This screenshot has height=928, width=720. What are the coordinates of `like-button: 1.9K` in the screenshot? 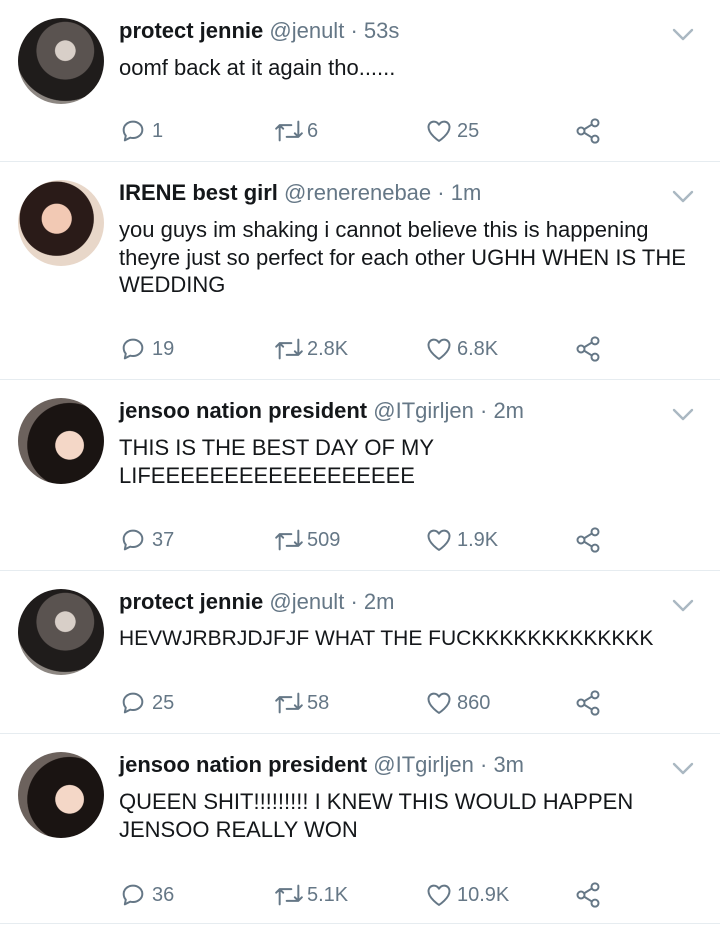 It's located at (461, 540).